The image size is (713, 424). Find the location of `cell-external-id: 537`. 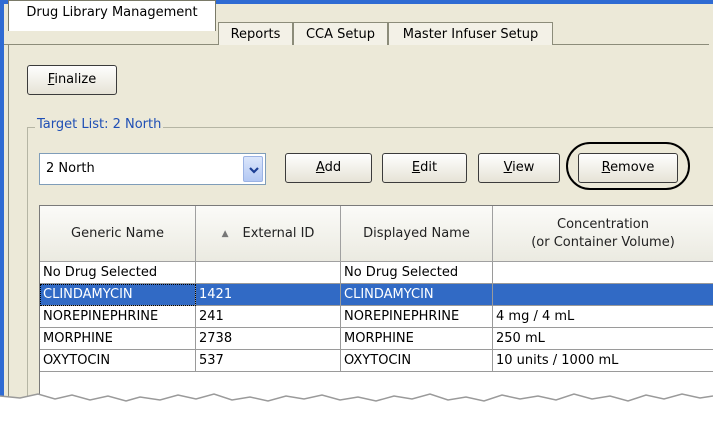

cell-external-id: 537 is located at coordinates (268, 361).